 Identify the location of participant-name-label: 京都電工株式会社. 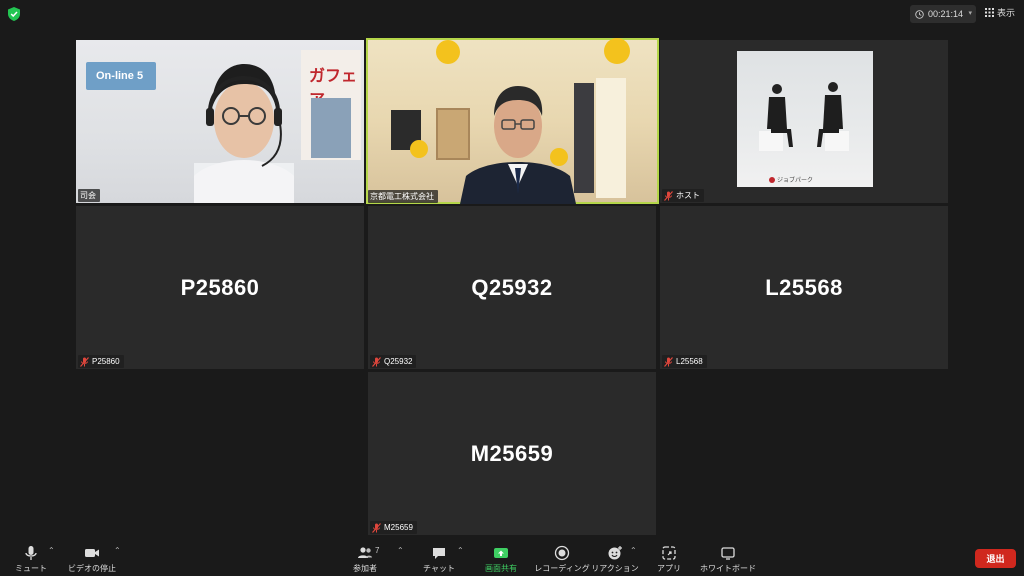
(403, 196).